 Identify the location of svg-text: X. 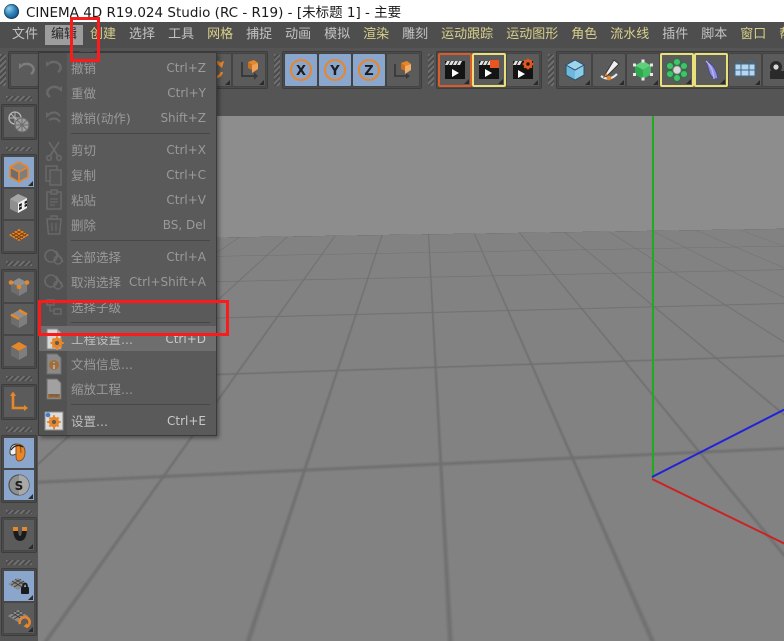
(301, 71).